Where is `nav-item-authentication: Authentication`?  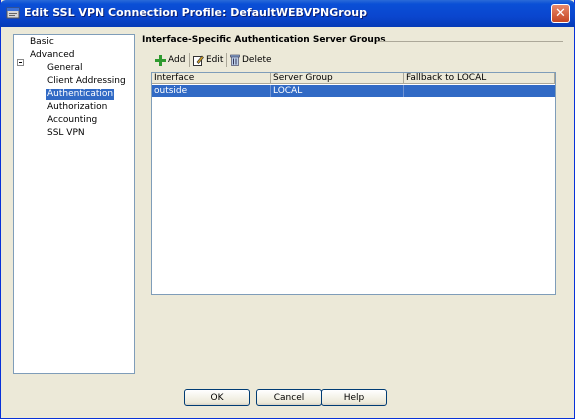 nav-item-authentication: Authentication is located at coordinates (80, 94).